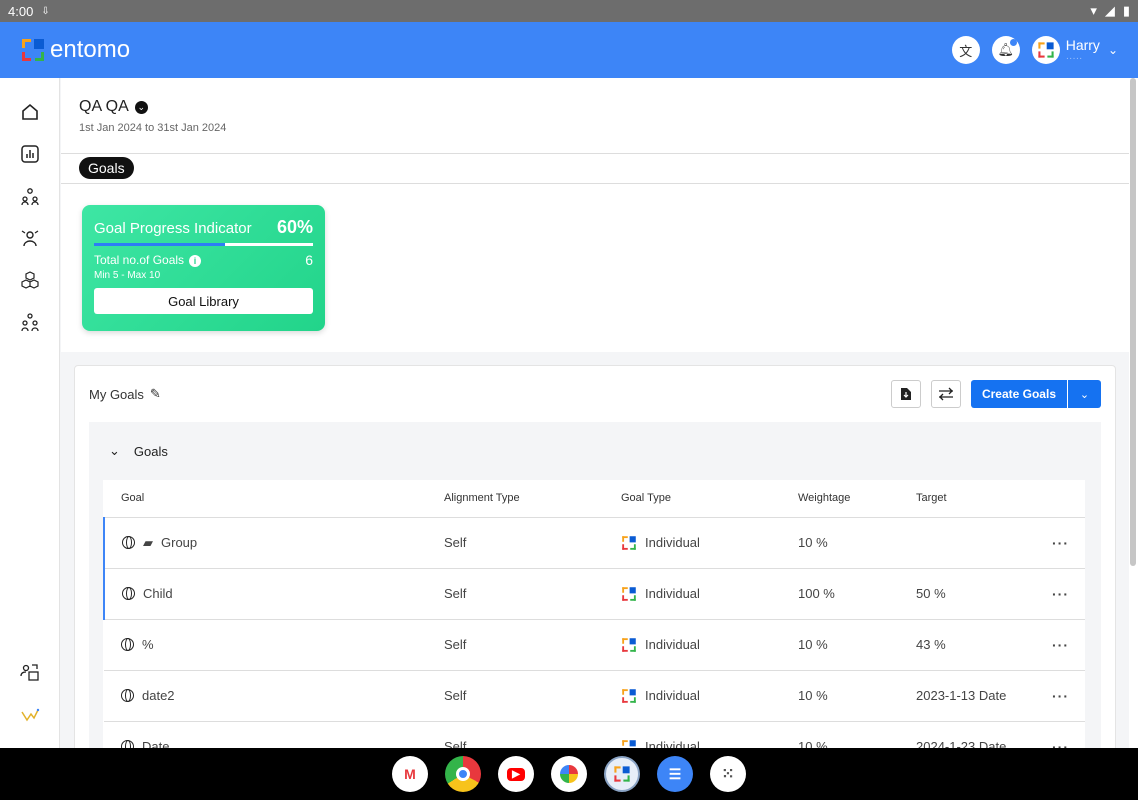 This screenshot has width=1138, height=800. What do you see at coordinates (90, 49) in the screenshot?
I see `logo-text: entomo` at bounding box center [90, 49].